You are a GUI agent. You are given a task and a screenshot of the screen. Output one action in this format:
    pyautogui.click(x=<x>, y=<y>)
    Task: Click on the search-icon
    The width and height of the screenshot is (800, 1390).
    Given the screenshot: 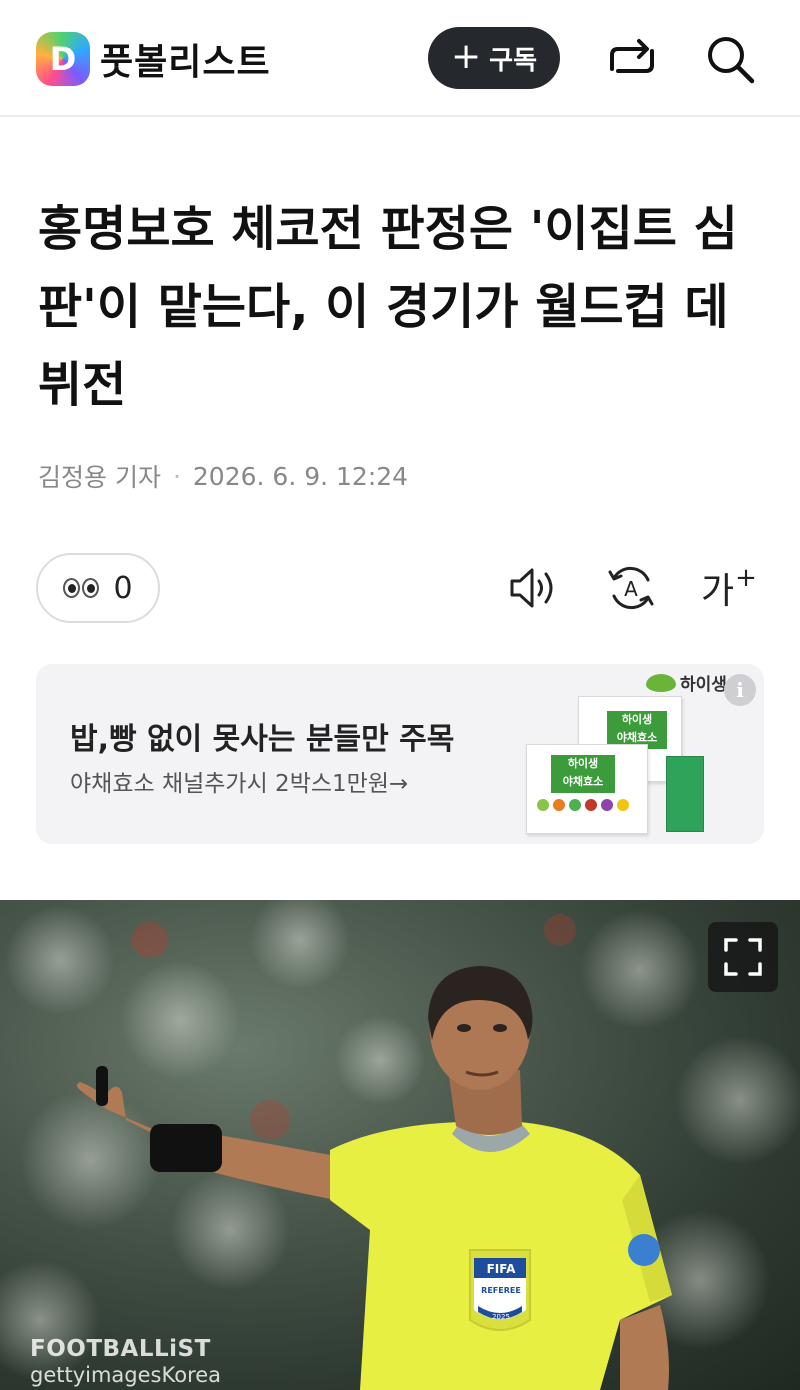 What is the action you would take?
    pyautogui.click(x=730, y=59)
    